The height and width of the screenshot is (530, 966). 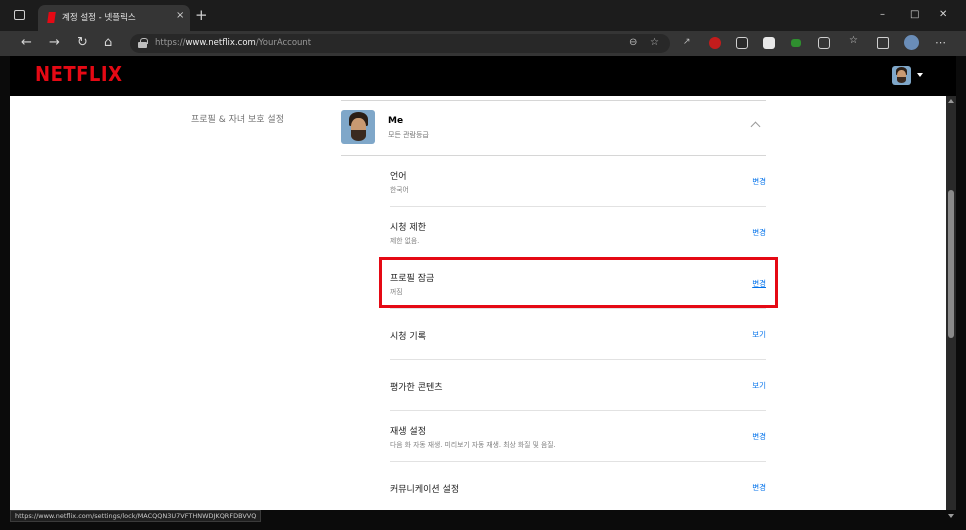 I want to click on change-playback-link: 변경, so click(x=759, y=436).